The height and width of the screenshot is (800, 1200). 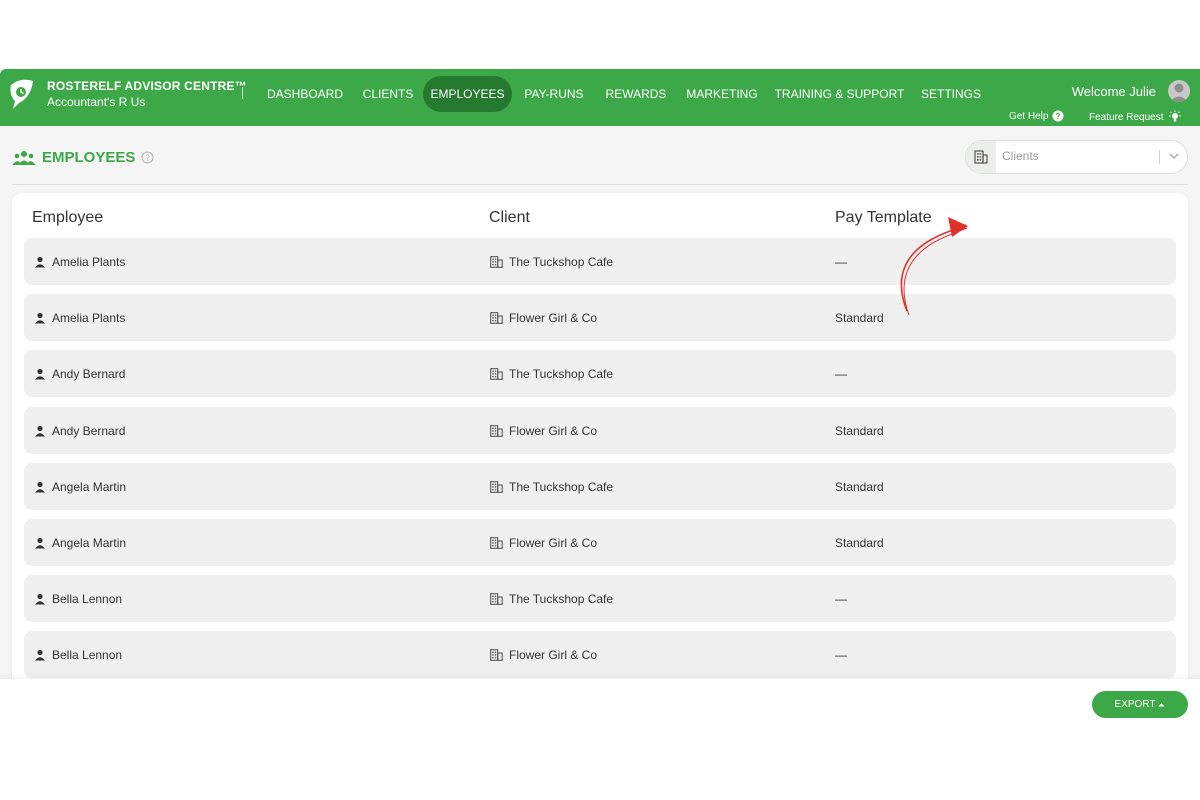 I want to click on feature-request-label: Feature Request, so click(x=1126, y=117).